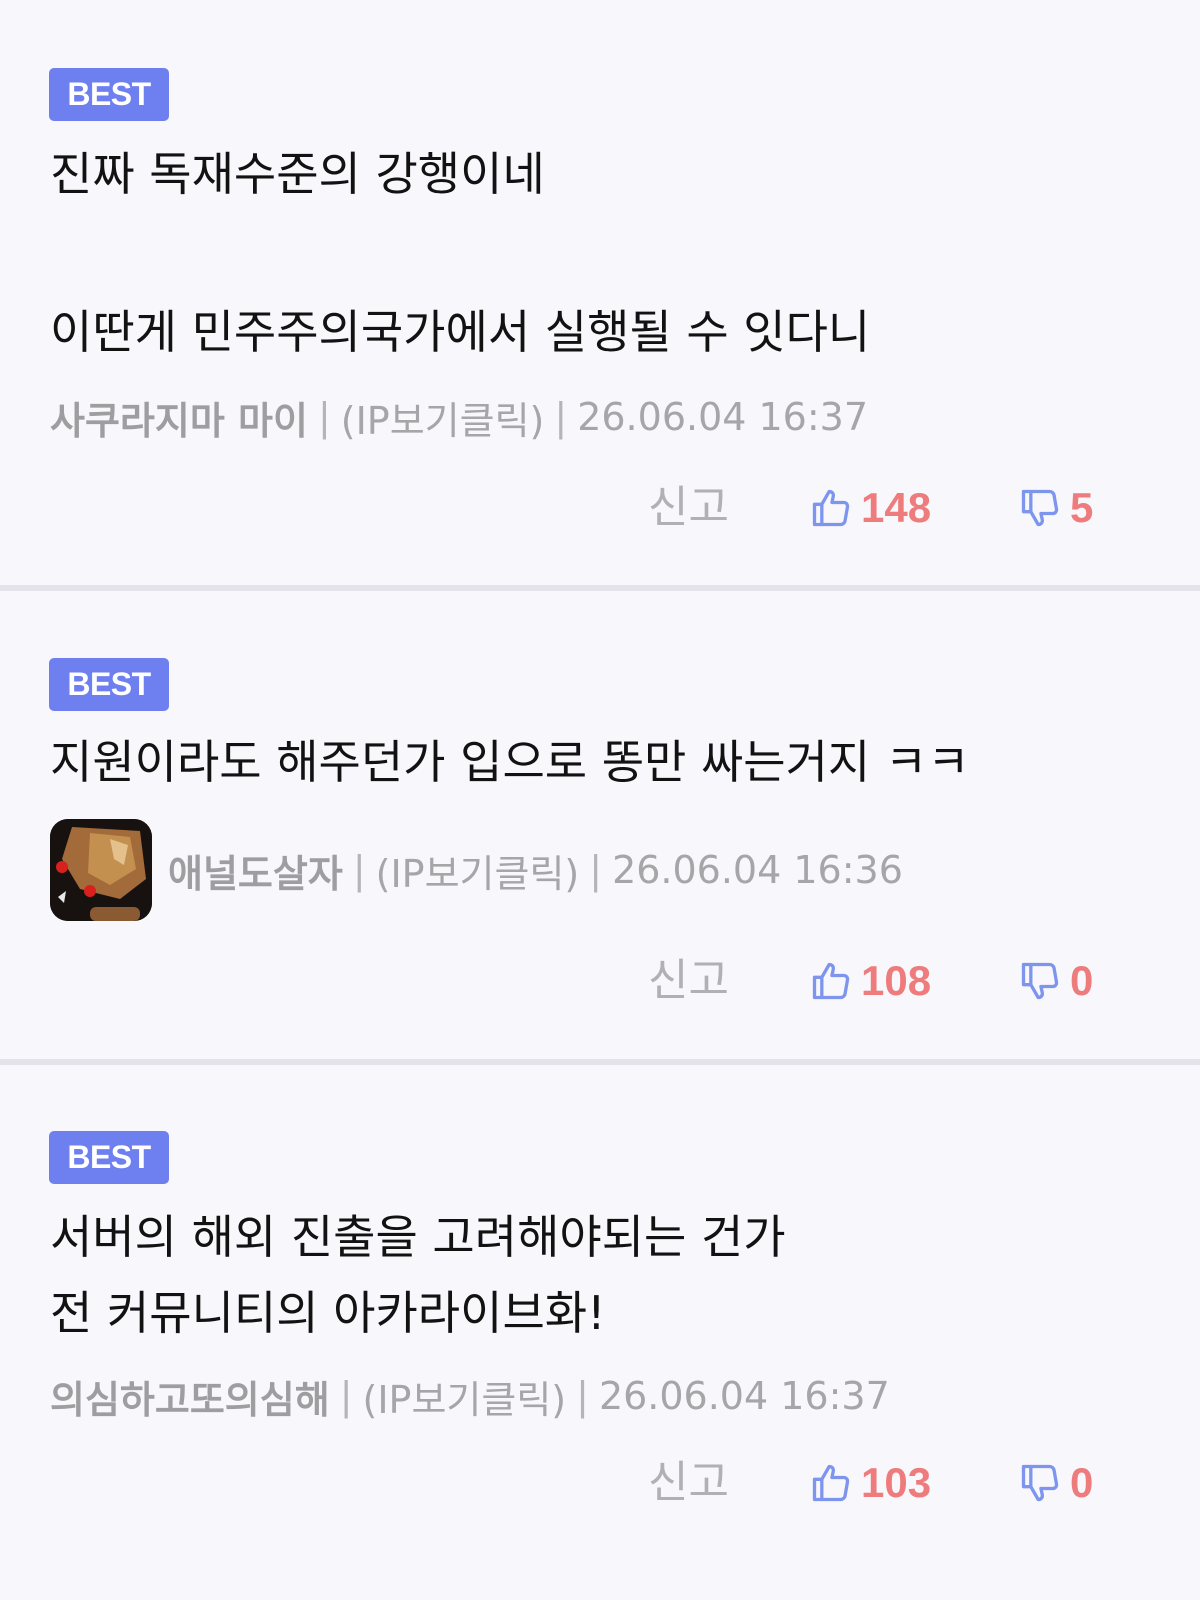  What do you see at coordinates (510, 762) in the screenshot?
I see `comment-text-line-1: 지원이라도 해주던가 입으로 똥만 싸는거지 ㅋㅋ` at bounding box center [510, 762].